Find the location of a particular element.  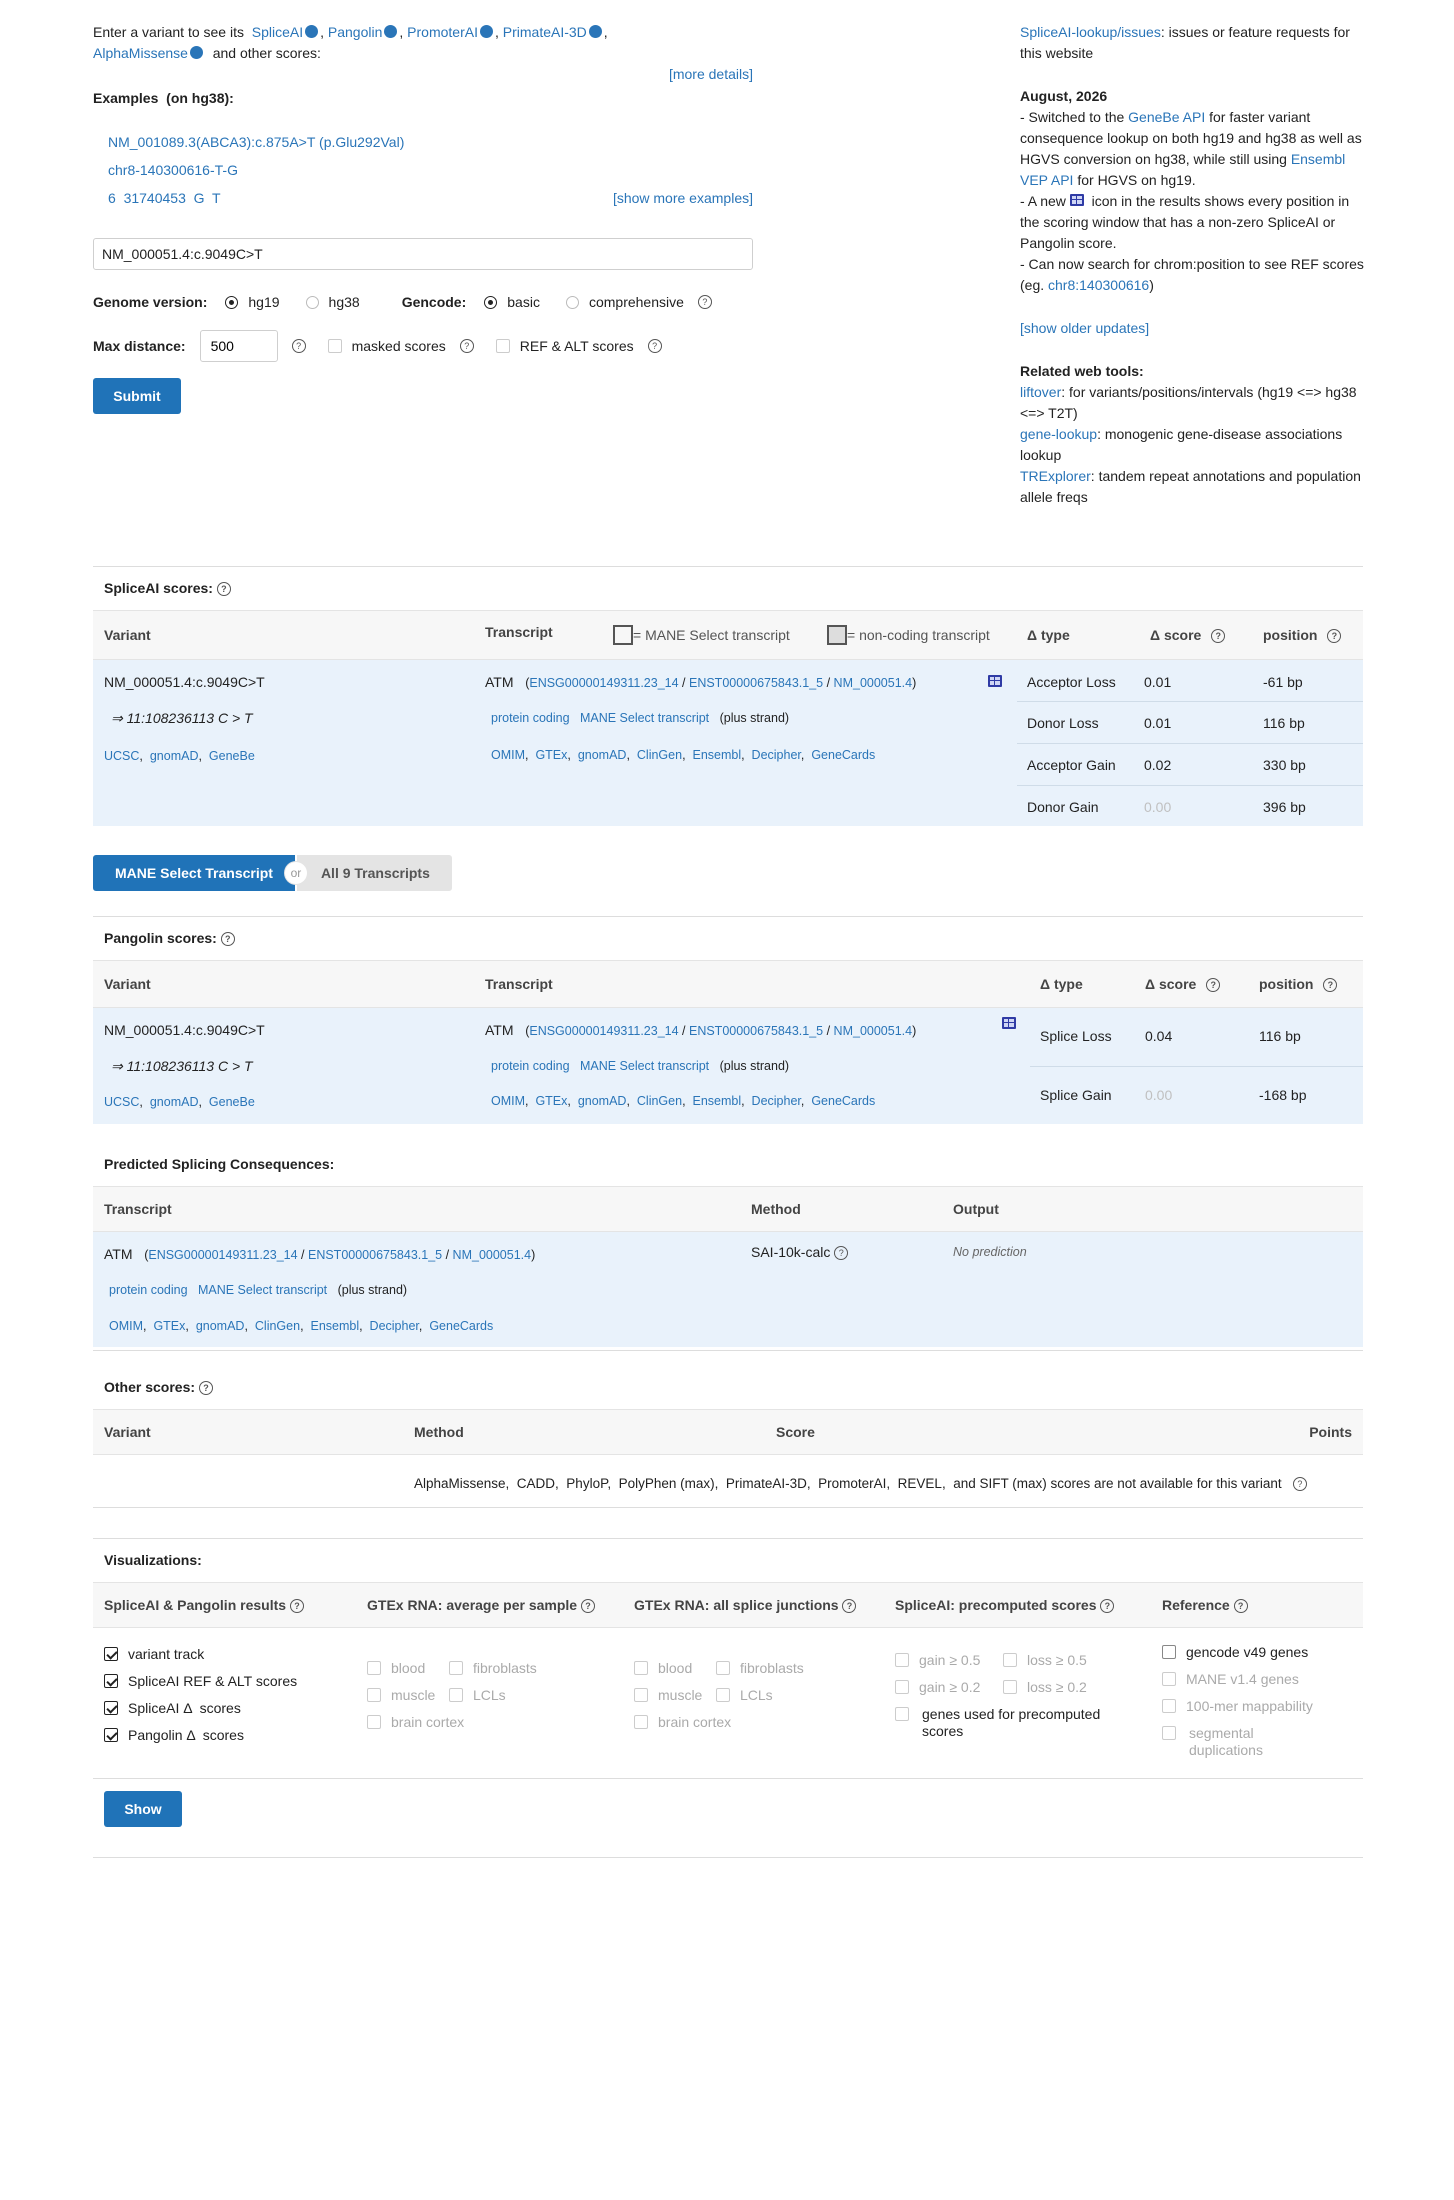

variant-search-input is located at coordinates (423, 254).